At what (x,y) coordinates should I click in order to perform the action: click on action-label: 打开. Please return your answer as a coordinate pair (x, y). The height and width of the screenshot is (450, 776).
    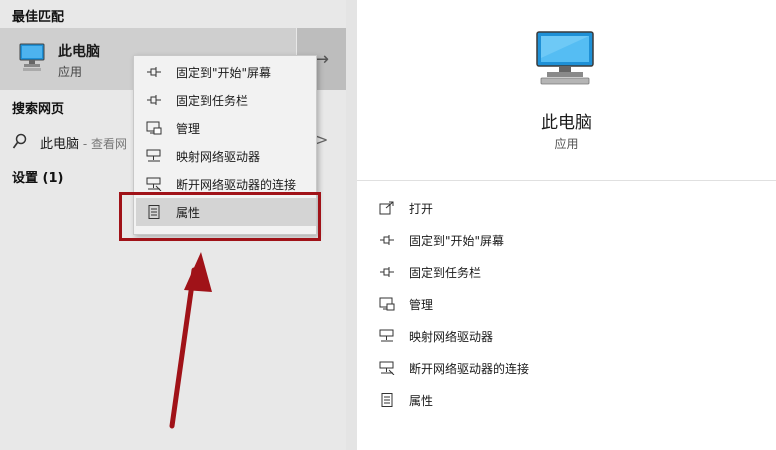
    Looking at the image, I should click on (421, 209).